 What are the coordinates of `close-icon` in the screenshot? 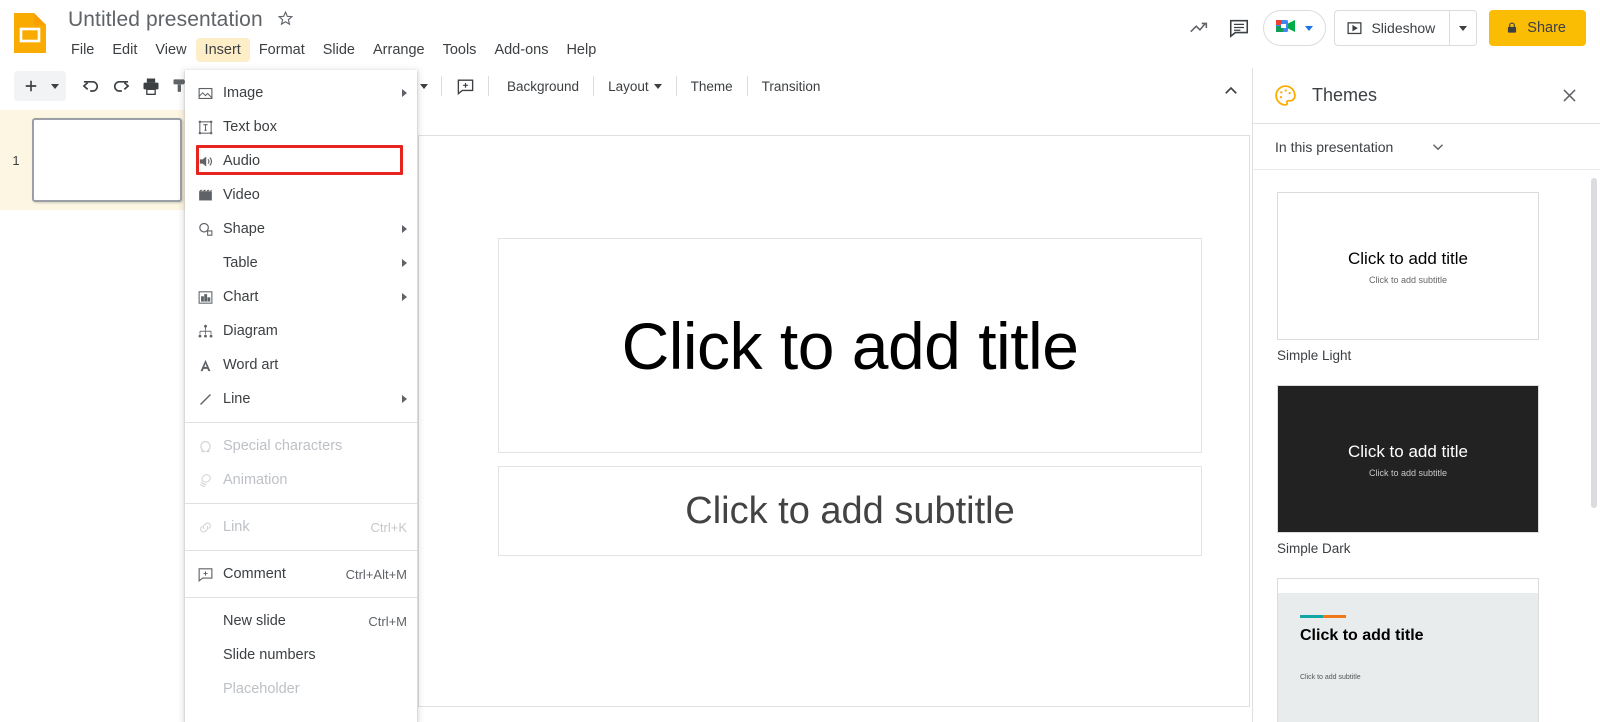 It's located at (1569, 96).